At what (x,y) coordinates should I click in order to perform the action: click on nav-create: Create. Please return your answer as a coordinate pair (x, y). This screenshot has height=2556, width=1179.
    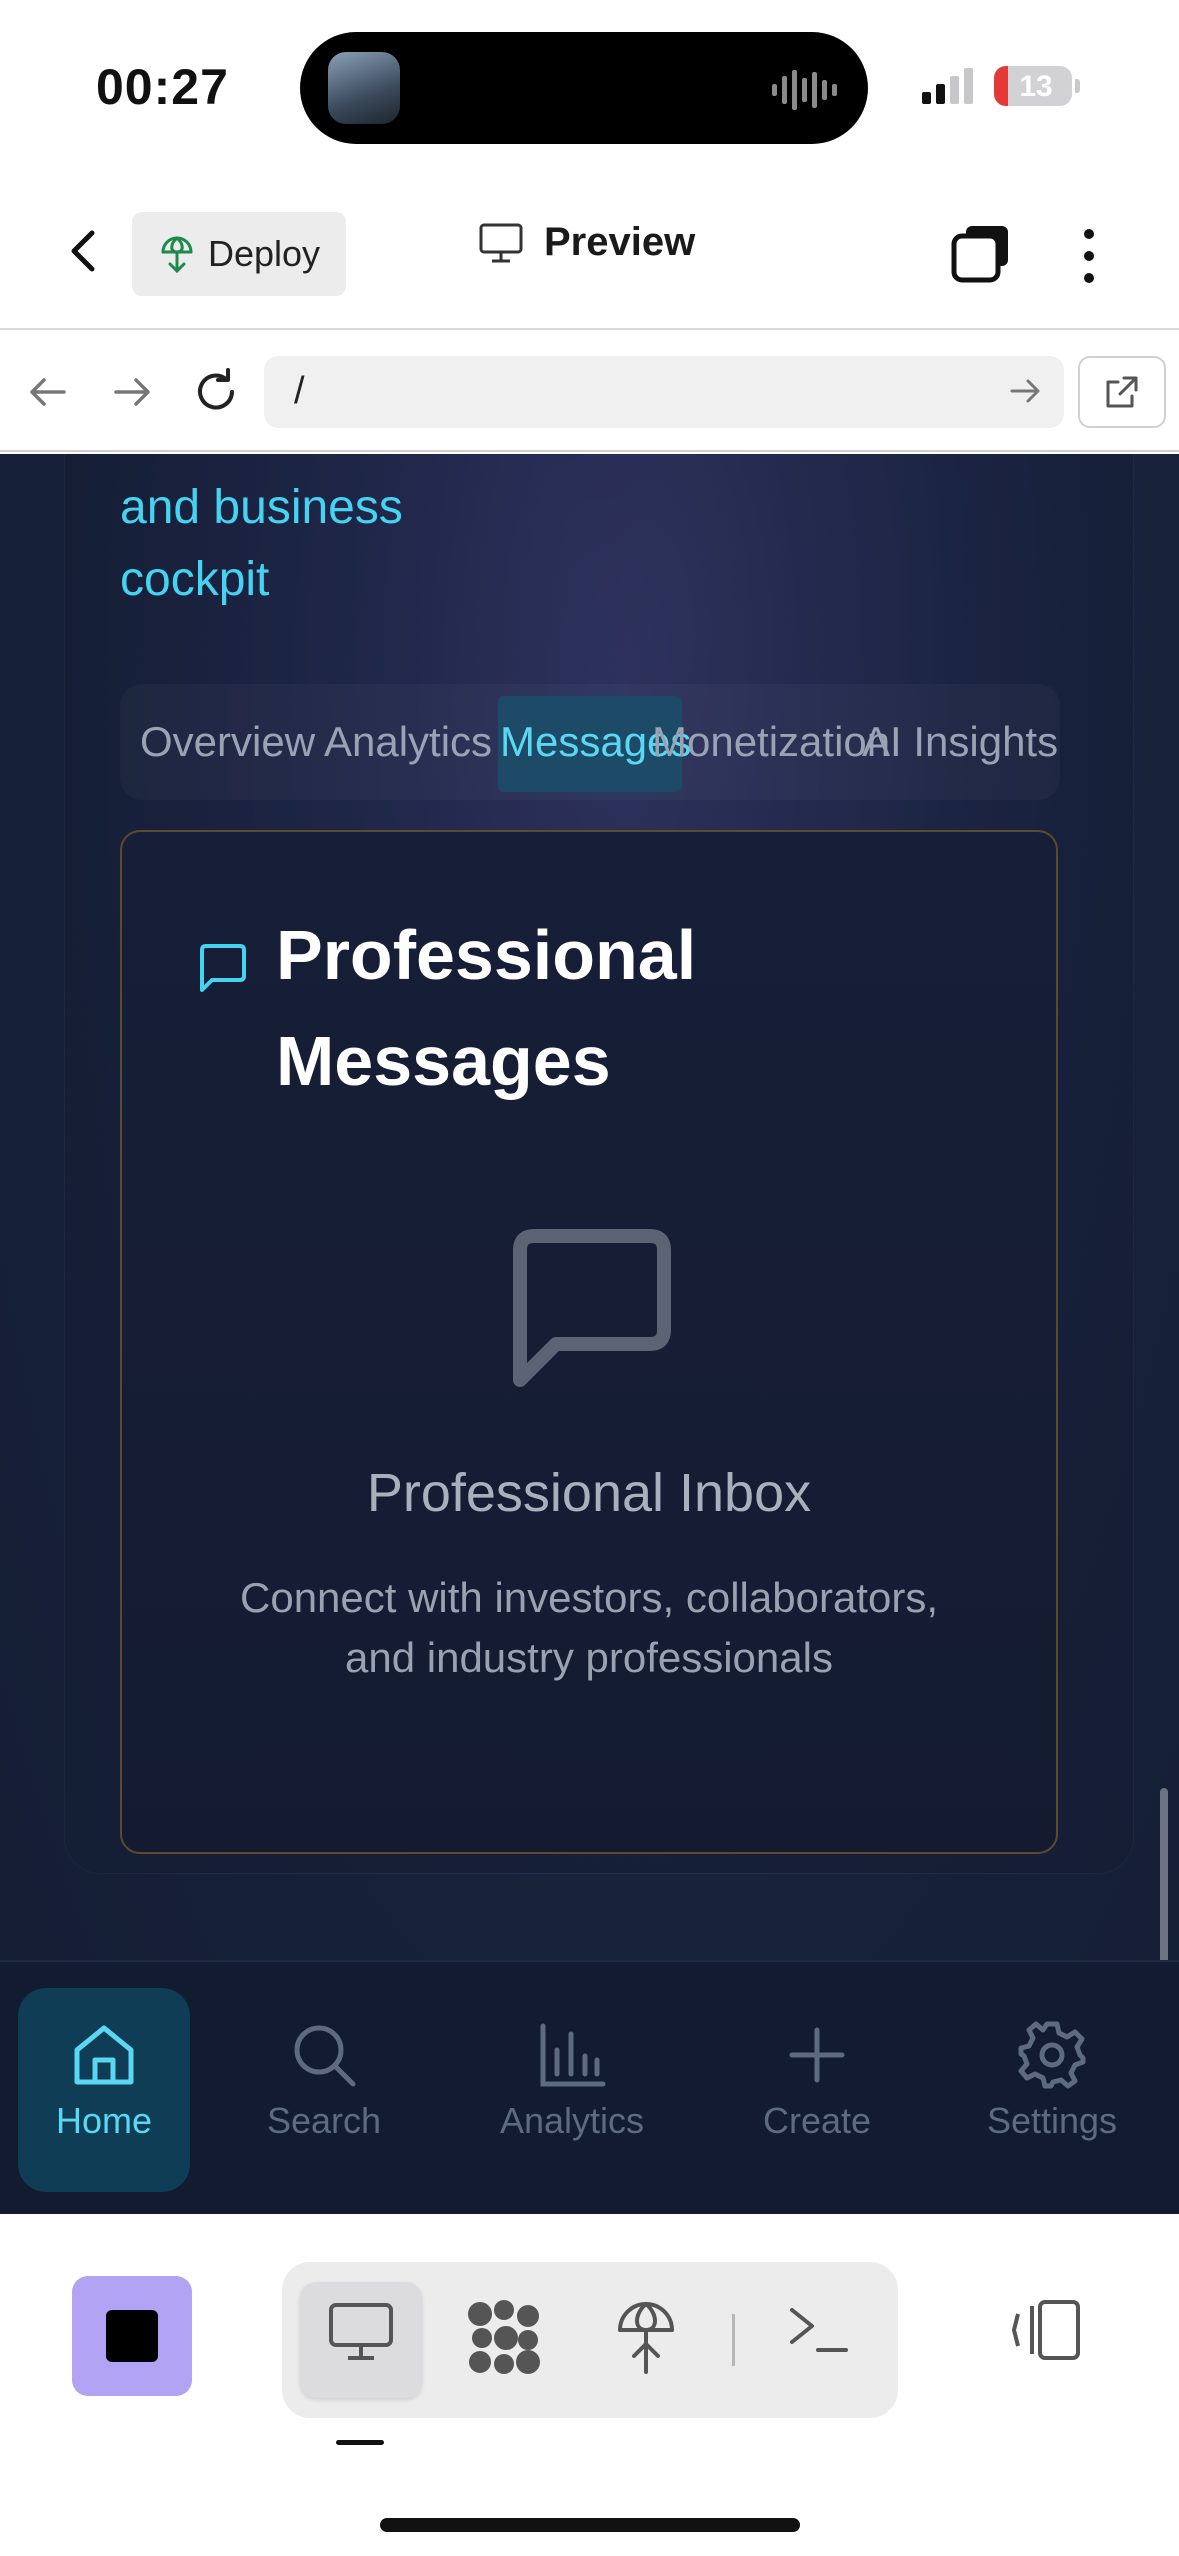
    Looking at the image, I should click on (817, 2090).